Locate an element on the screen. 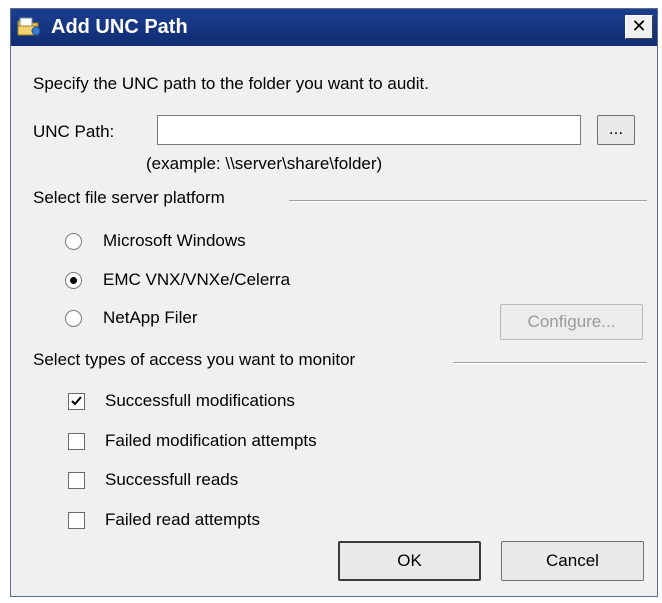 Image resolution: width=662 pixels, height=603 pixels. ok-button: OK is located at coordinates (409, 561).